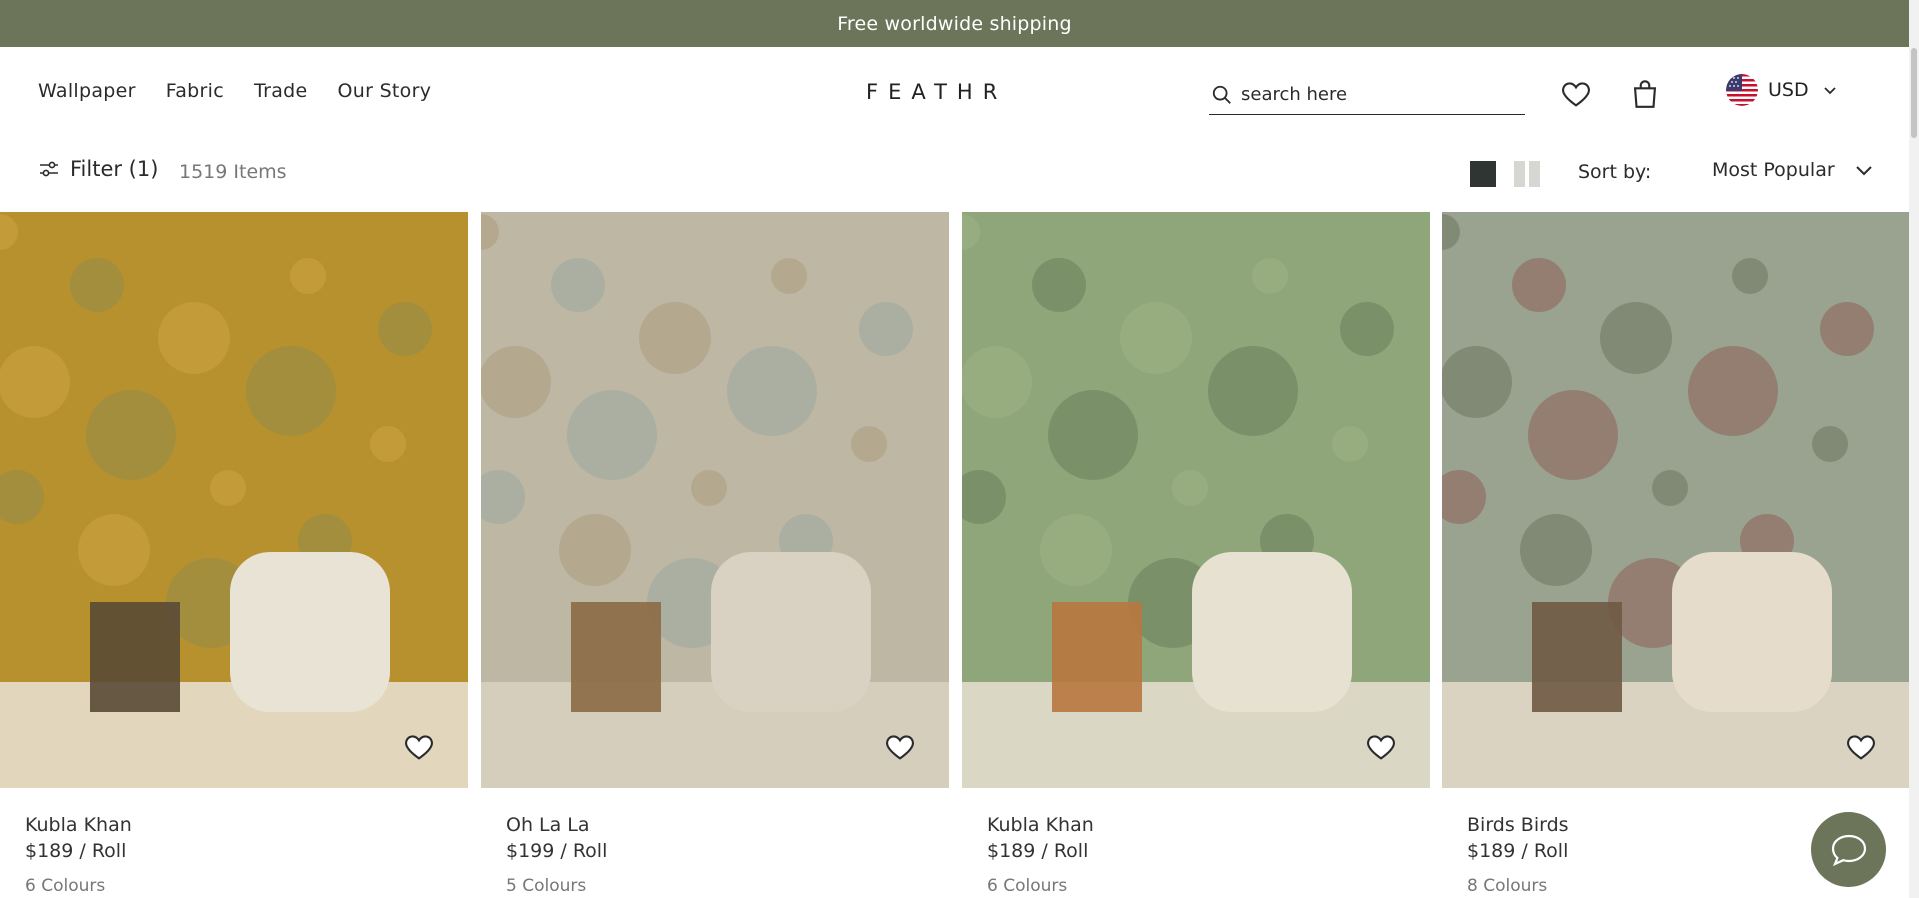  Describe the element at coordinates (1788, 90) in the screenshot. I see `currency-label: USD` at that location.